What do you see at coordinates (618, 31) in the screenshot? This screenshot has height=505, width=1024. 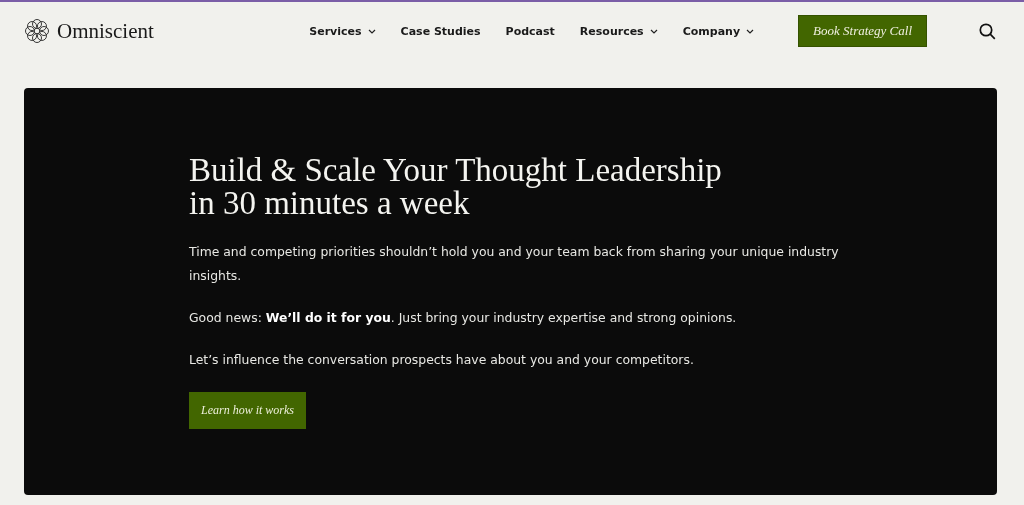 I see `nav-link: Resources` at bounding box center [618, 31].